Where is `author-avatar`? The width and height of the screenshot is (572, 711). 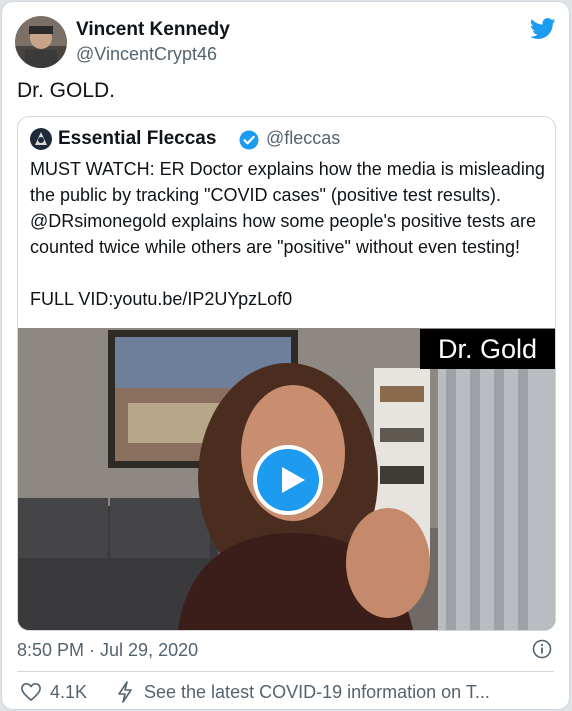
author-avatar is located at coordinates (41, 42).